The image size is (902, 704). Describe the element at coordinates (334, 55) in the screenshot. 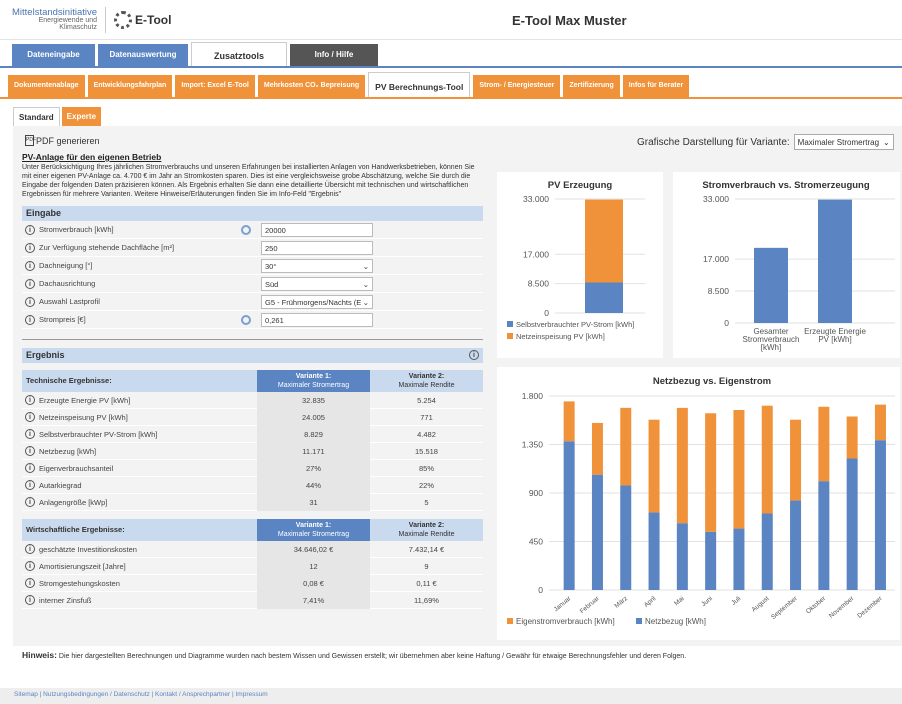

I see `tab-info-hilfe: Info / Hilfe` at that location.